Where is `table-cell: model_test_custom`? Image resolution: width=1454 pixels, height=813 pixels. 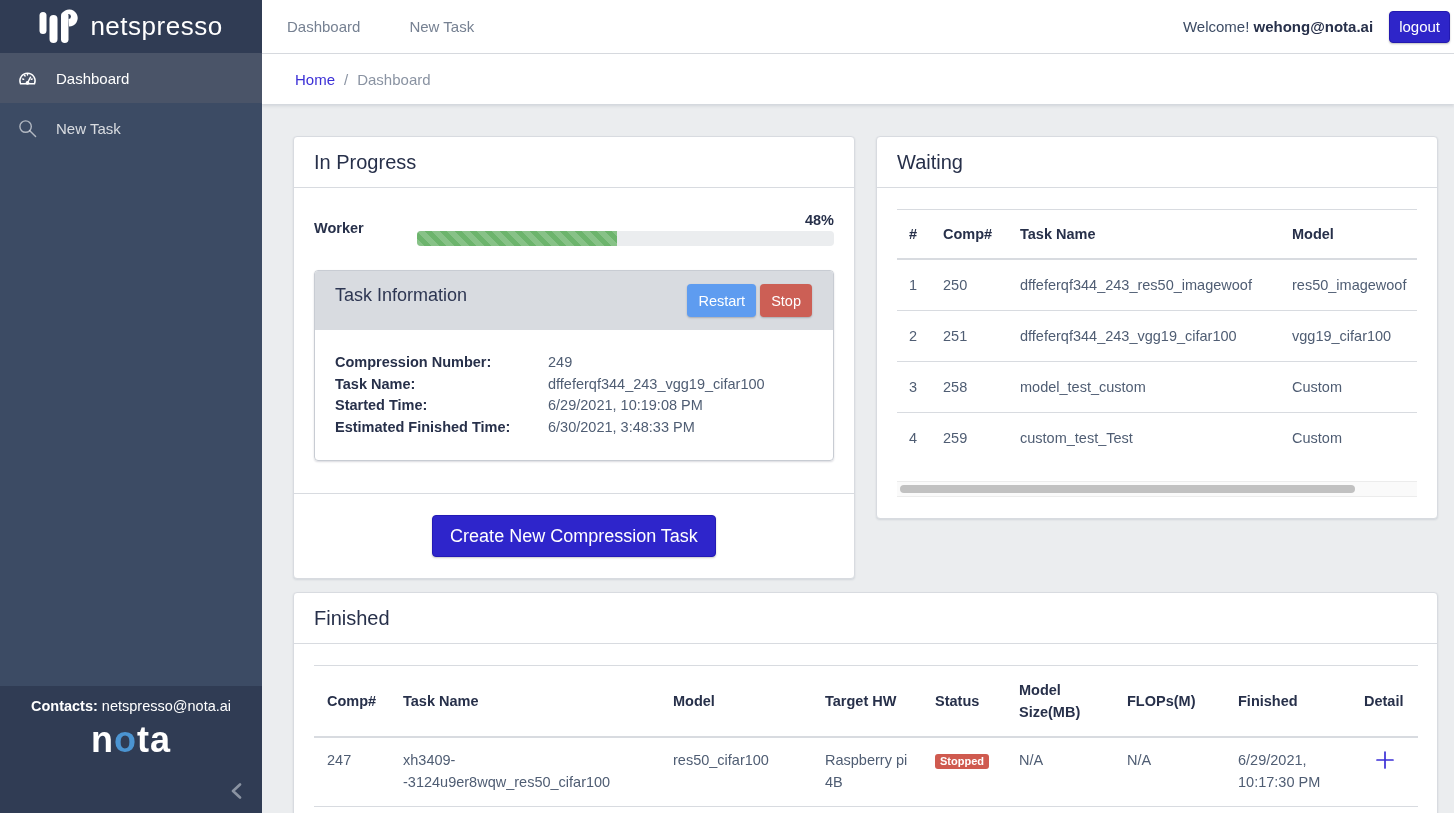 table-cell: model_test_custom is located at coordinates (1144, 387).